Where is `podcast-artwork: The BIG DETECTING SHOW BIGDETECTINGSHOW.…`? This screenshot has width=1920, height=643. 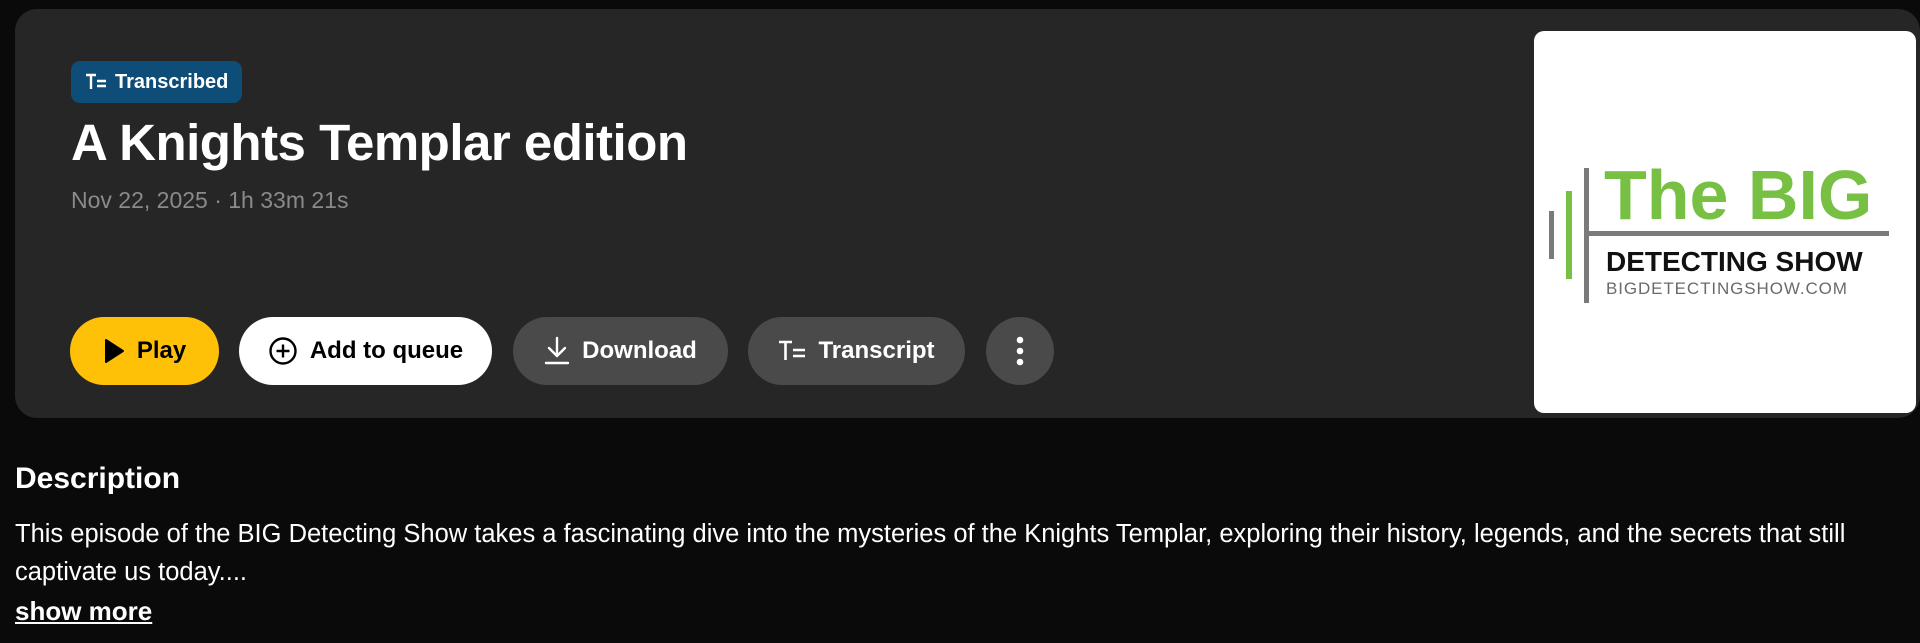 podcast-artwork: The BIG DETECTING SHOW BIGDETECTINGSHOW.… is located at coordinates (1725, 222).